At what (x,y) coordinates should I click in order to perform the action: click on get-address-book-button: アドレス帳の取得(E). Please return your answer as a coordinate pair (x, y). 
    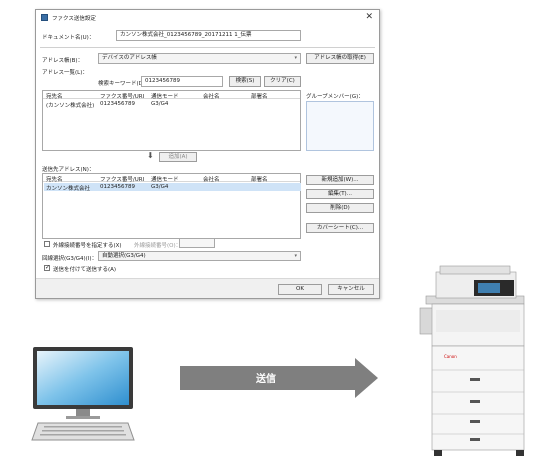
    Looking at the image, I should click on (340, 58).